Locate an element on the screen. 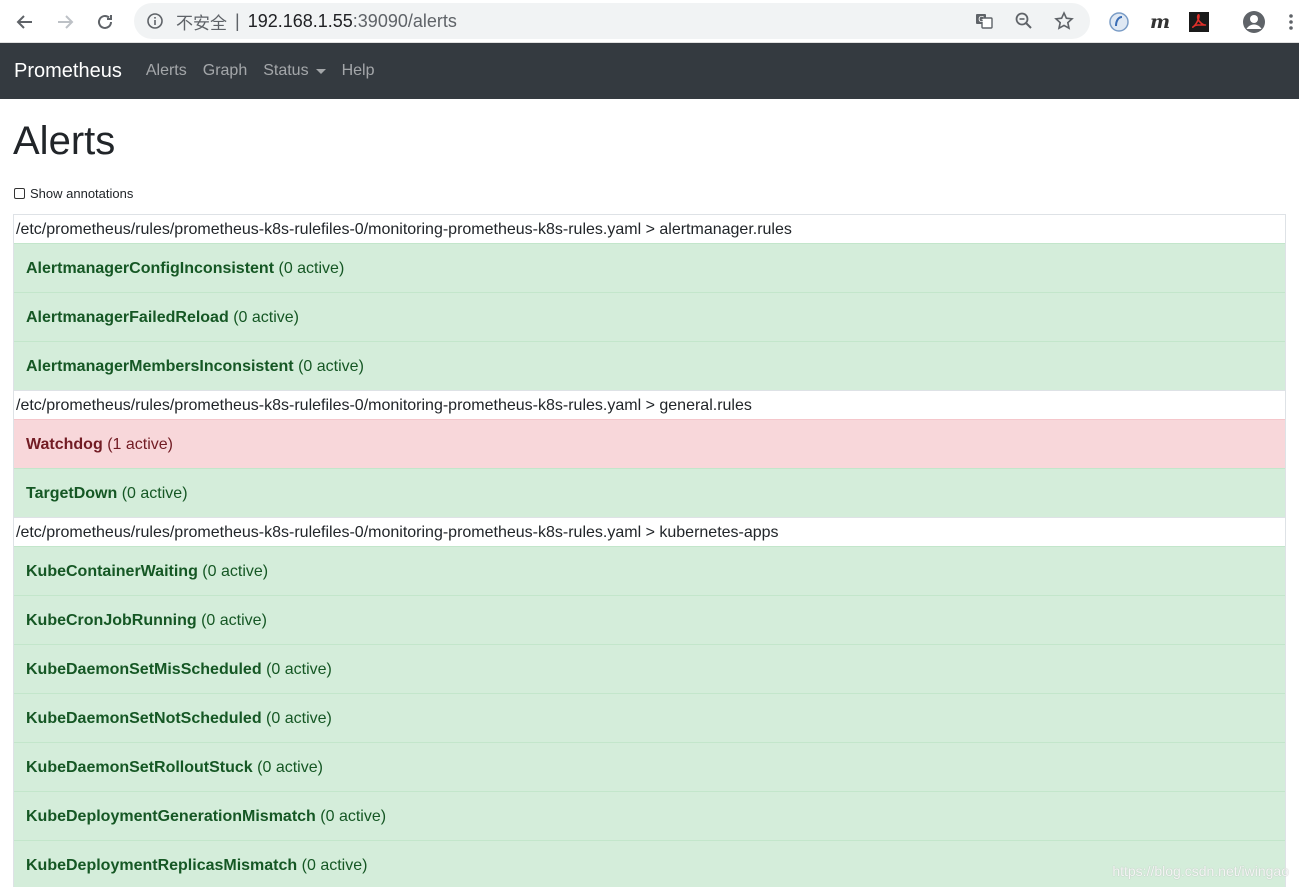  alert-rule-name: AlertmanagerMembersInconsistent is located at coordinates (160, 366).